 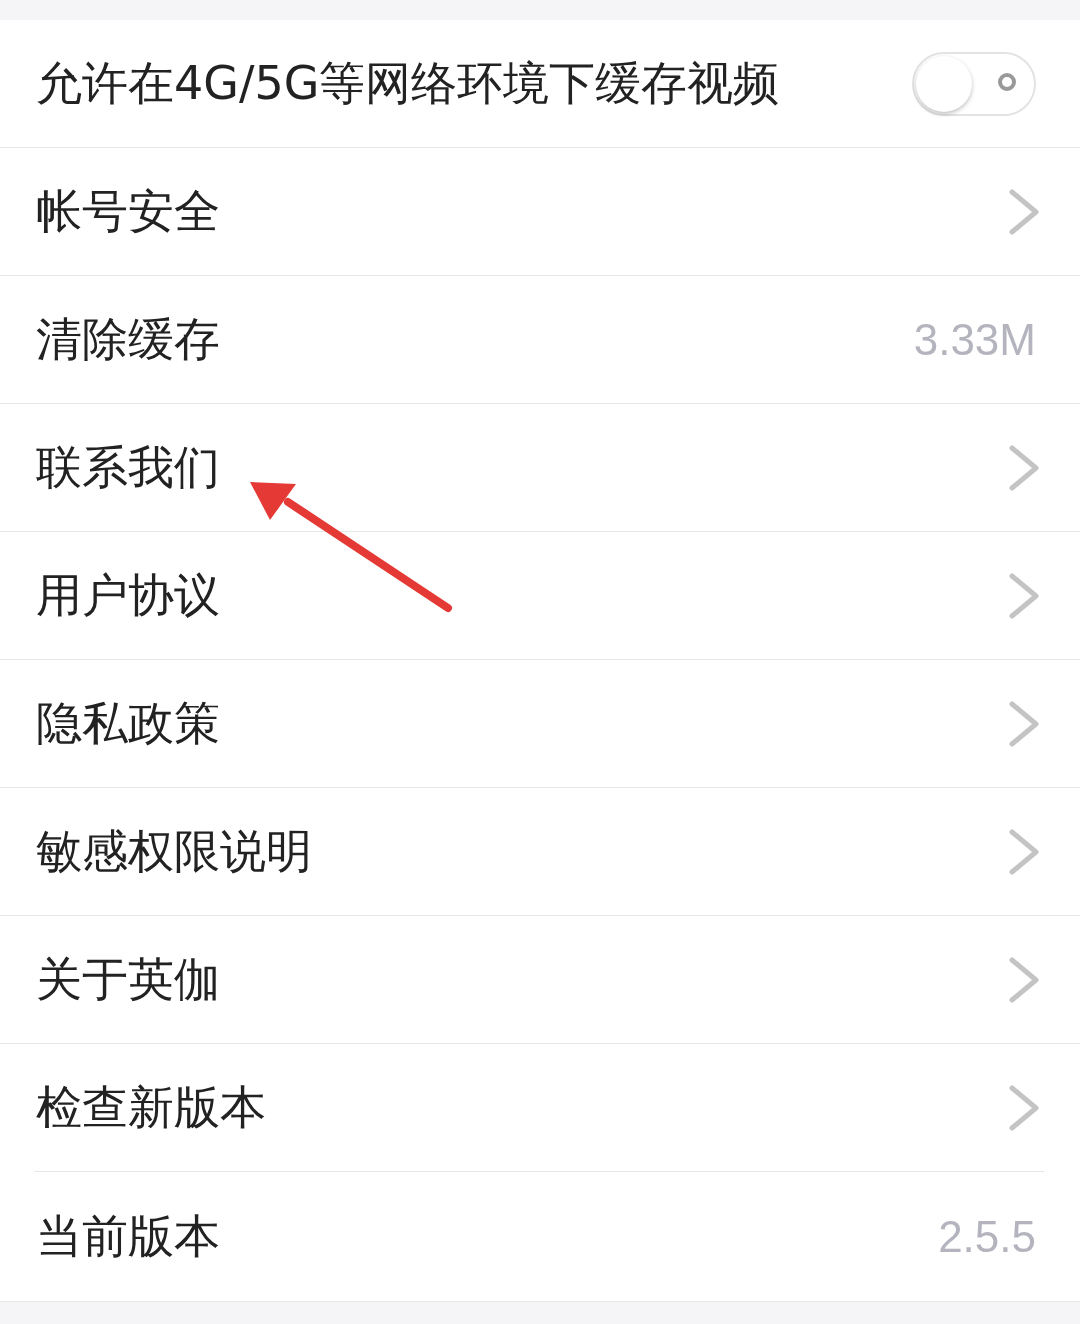 What do you see at coordinates (128, 979) in the screenshot?
I see `setting-label: 关于英伽` at bounding box center [128, 979].